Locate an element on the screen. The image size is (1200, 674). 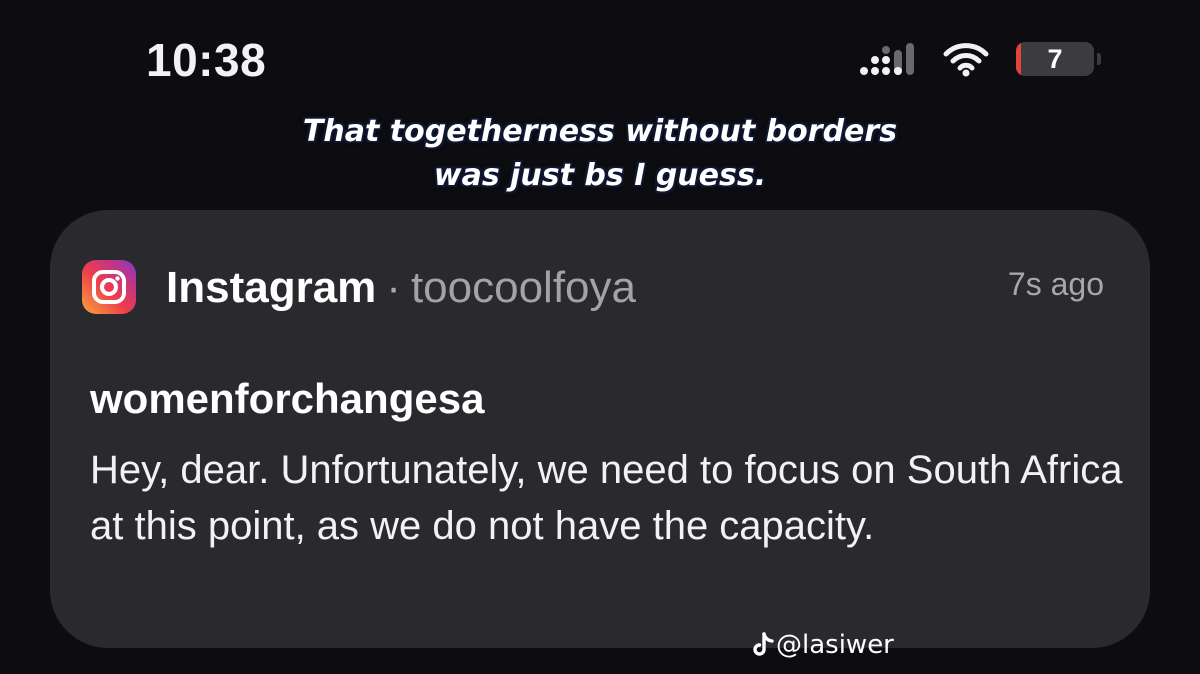
status-time: 10:38 is located at coordinates (206, 60).